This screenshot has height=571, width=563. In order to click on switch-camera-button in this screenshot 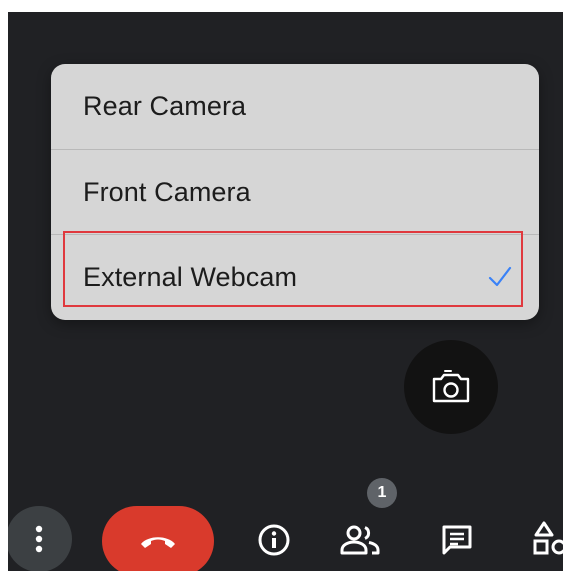, I will do `click(451, 387)`.